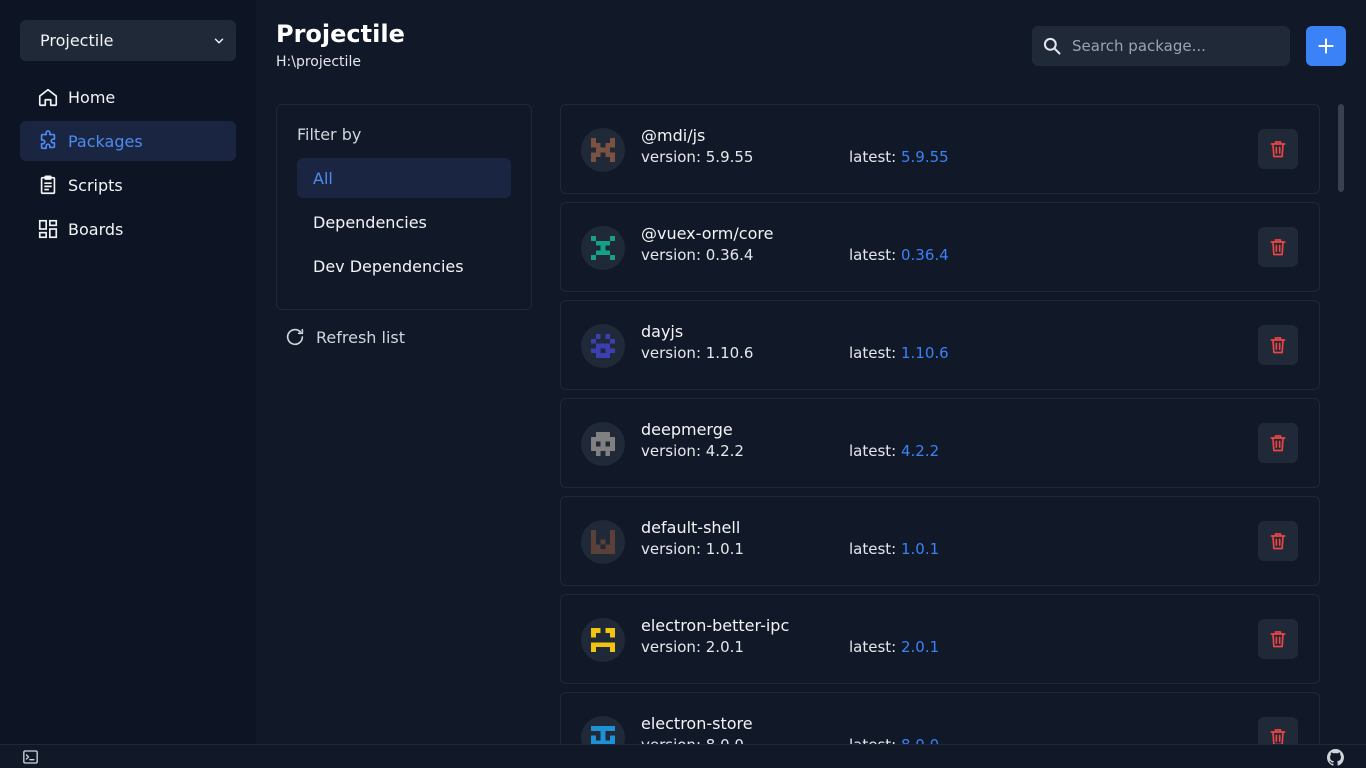  Describe the element at coordinates (48, 140) in the screenshot. I see `puzzle-icon` at that location.